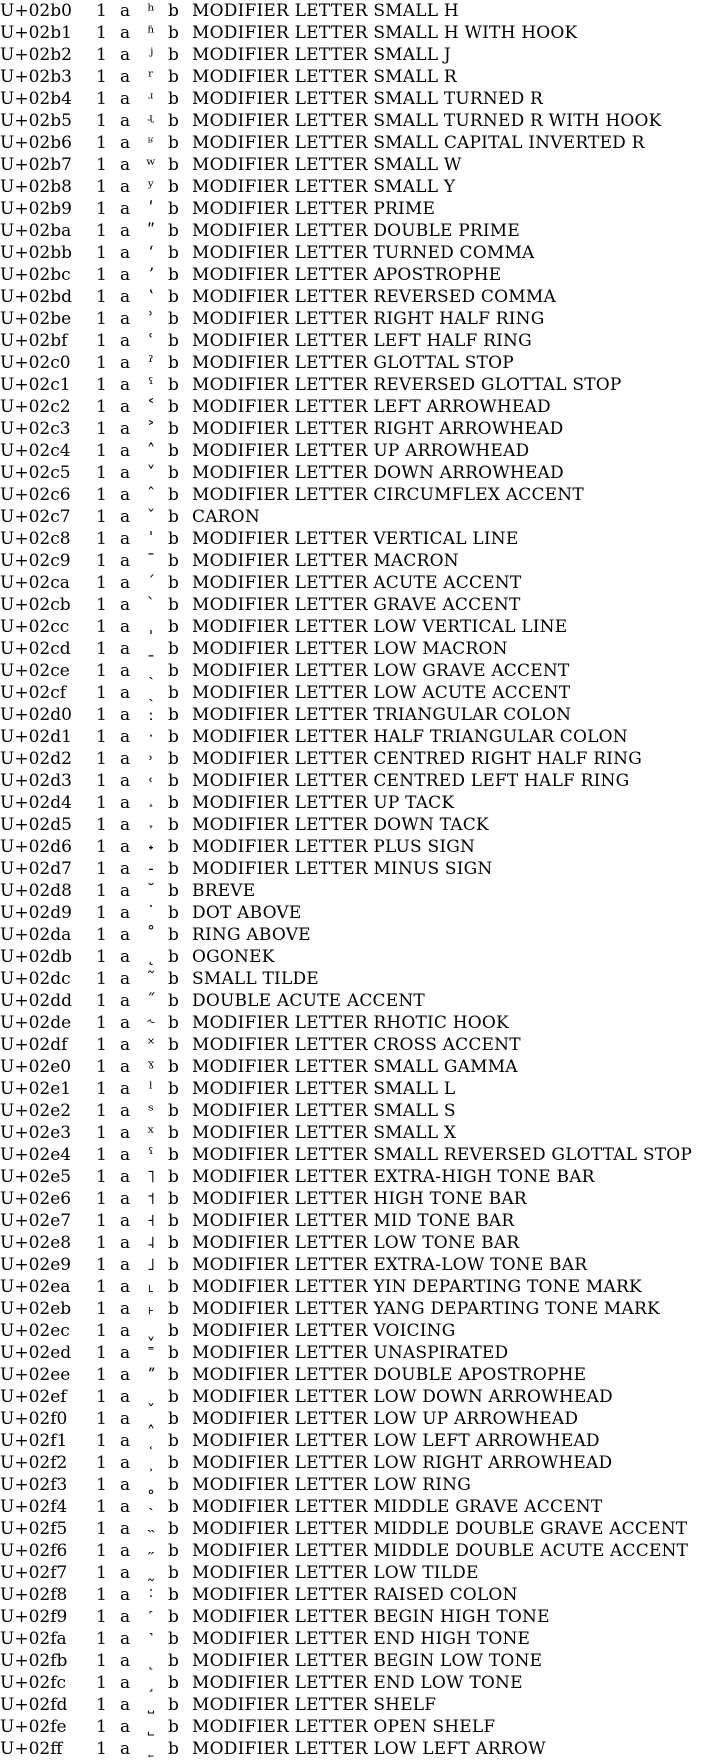 This screenshot has height=1760, width=708. What do you see at coordinates (151, 1485) in the screenshot?
I see `glyph-cell: ˳` at bounding box center [151, 1485].